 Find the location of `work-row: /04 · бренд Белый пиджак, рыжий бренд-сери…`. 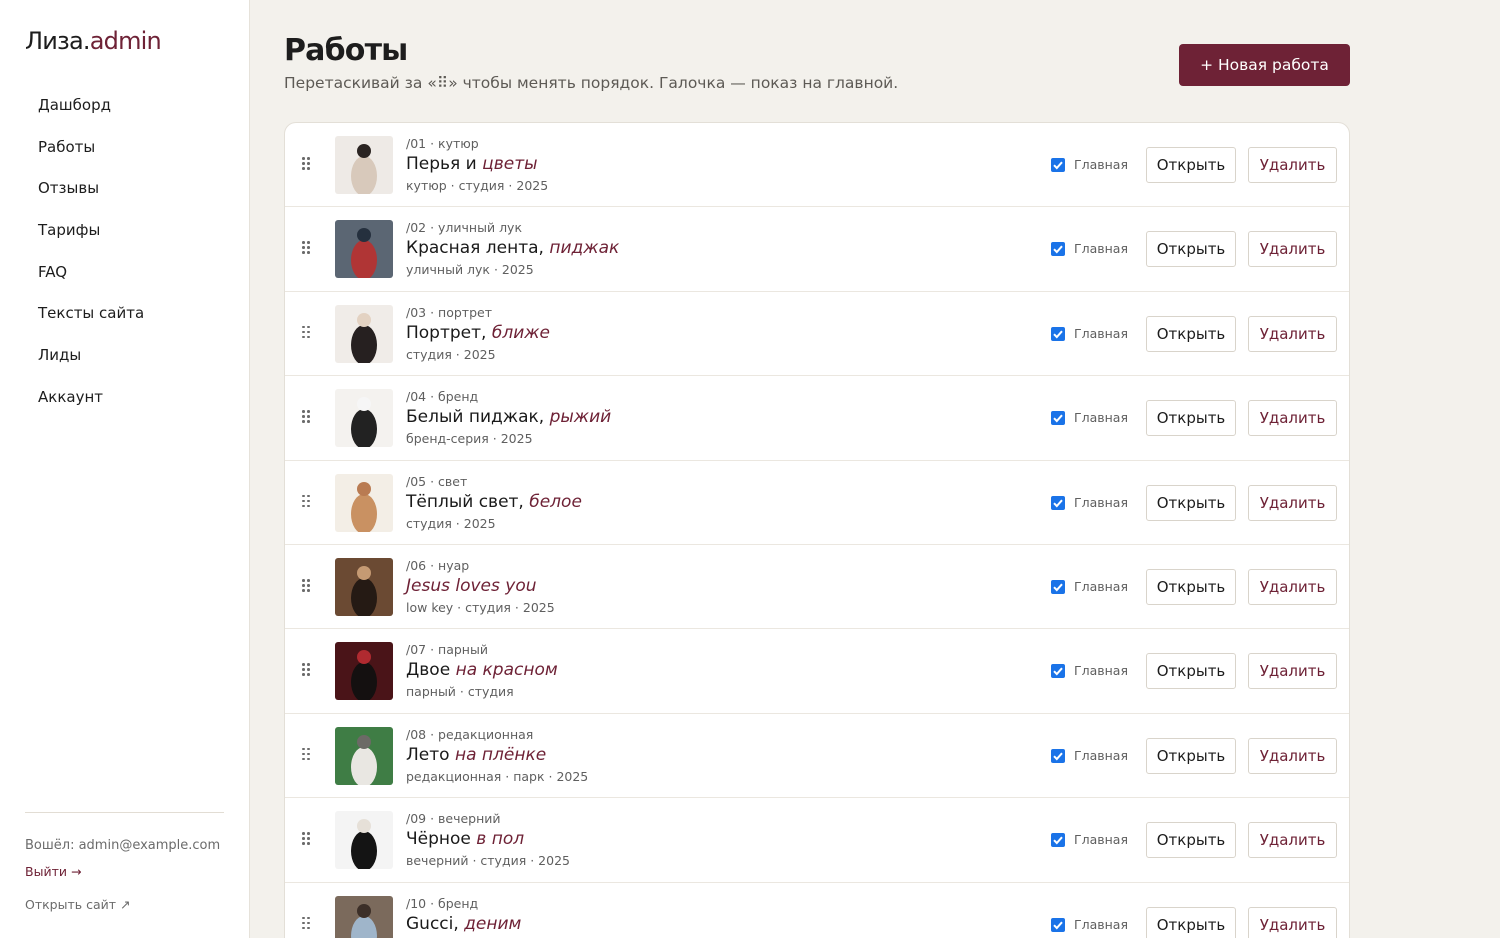

work-row: /04 · бренд Белый пиджак, рыжий бренд-сери… is located at coordinates (817, 418).